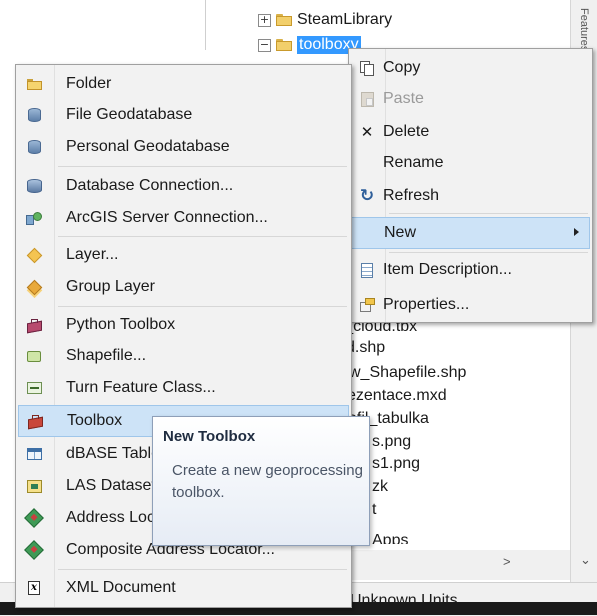 Image resolution: width=597 pixels, height=616 pixels. I want to click on las-dataset-icon, so click(34, 486).